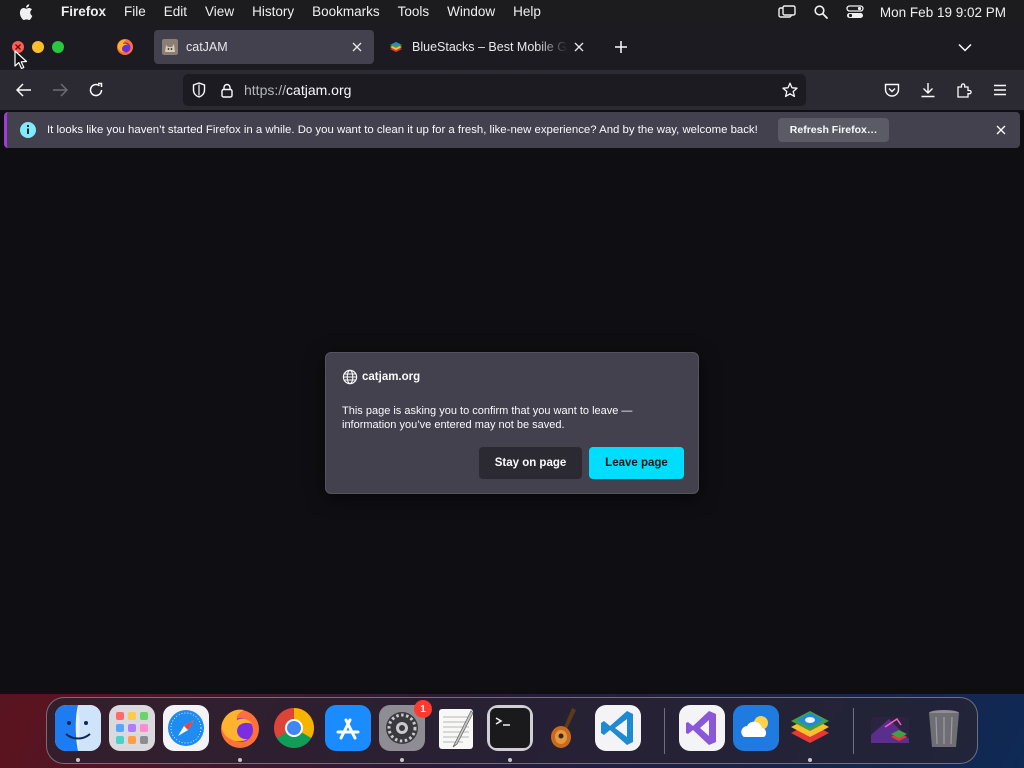  I want to click on tab-bluestacks: BlueStacks – Best Mobile Gaming Platform, so click(488, 47).